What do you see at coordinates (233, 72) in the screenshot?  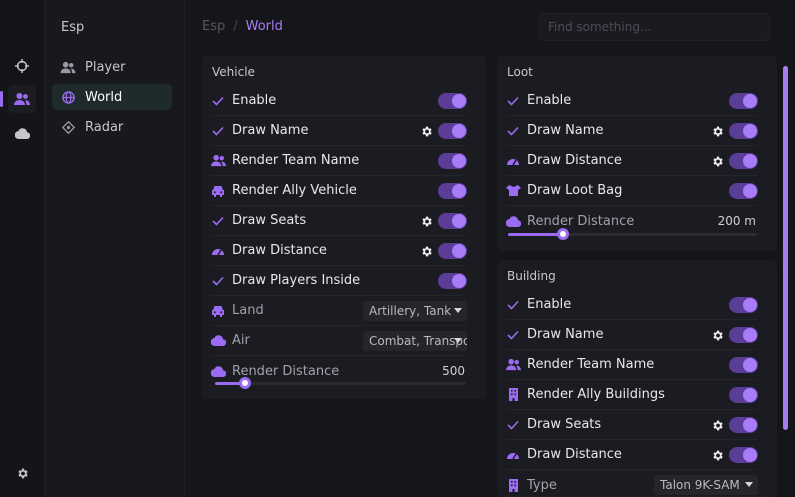 I see `vehicle-panel-title: Vehicle` at bounding box center [233, 72].